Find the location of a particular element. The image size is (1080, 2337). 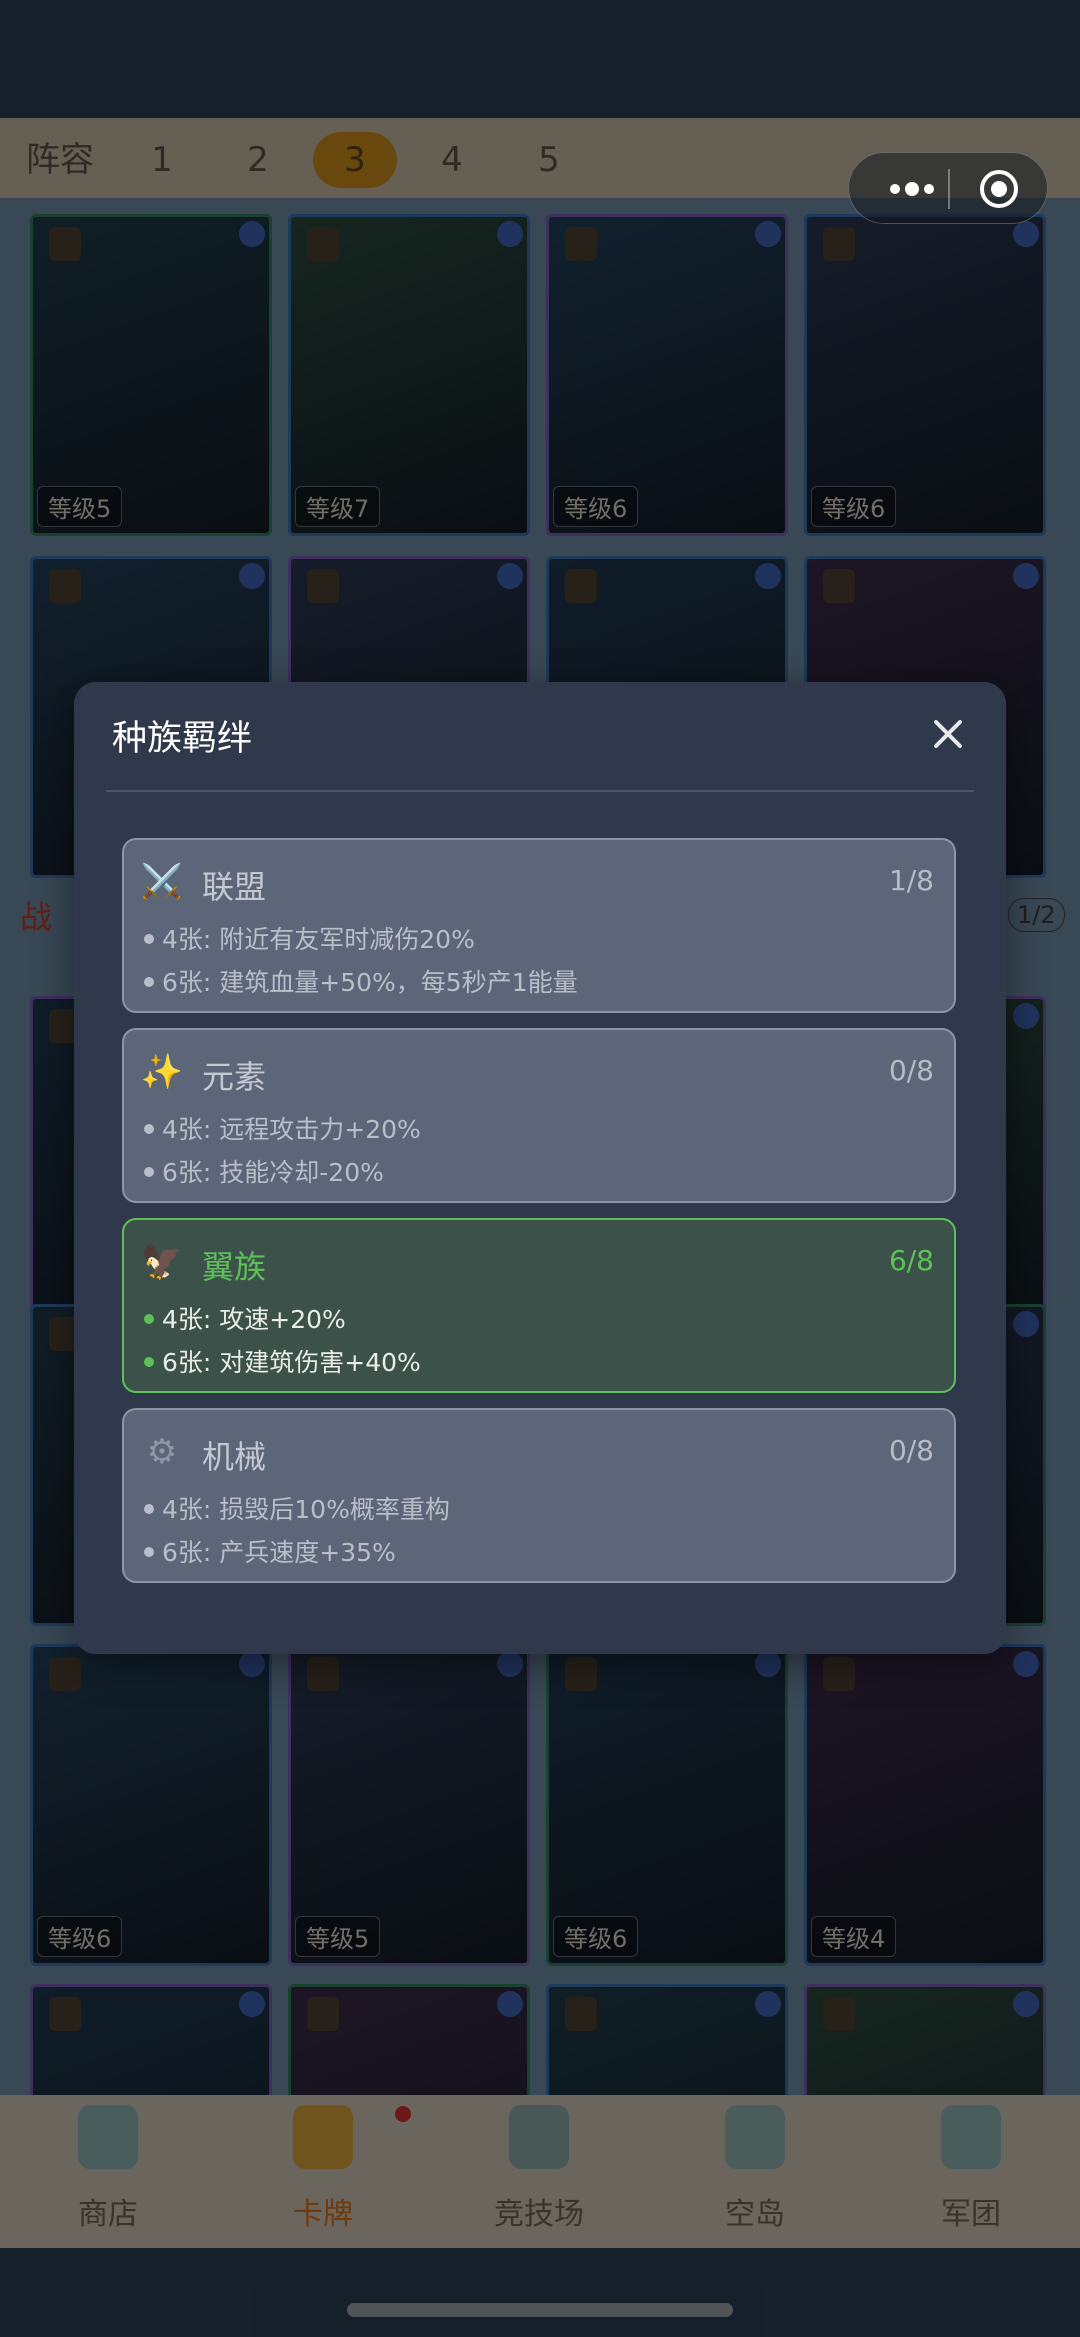

bond-effect-text: 4张: 附近有友军时减伤20% is located at coordinates (318, 939).